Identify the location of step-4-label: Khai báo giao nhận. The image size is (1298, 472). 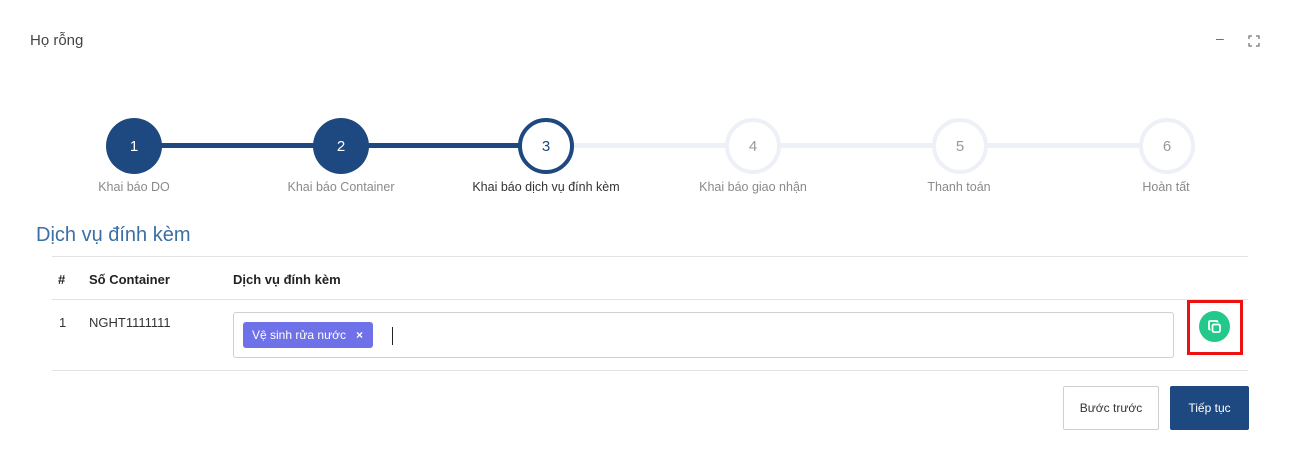
(753, 187).